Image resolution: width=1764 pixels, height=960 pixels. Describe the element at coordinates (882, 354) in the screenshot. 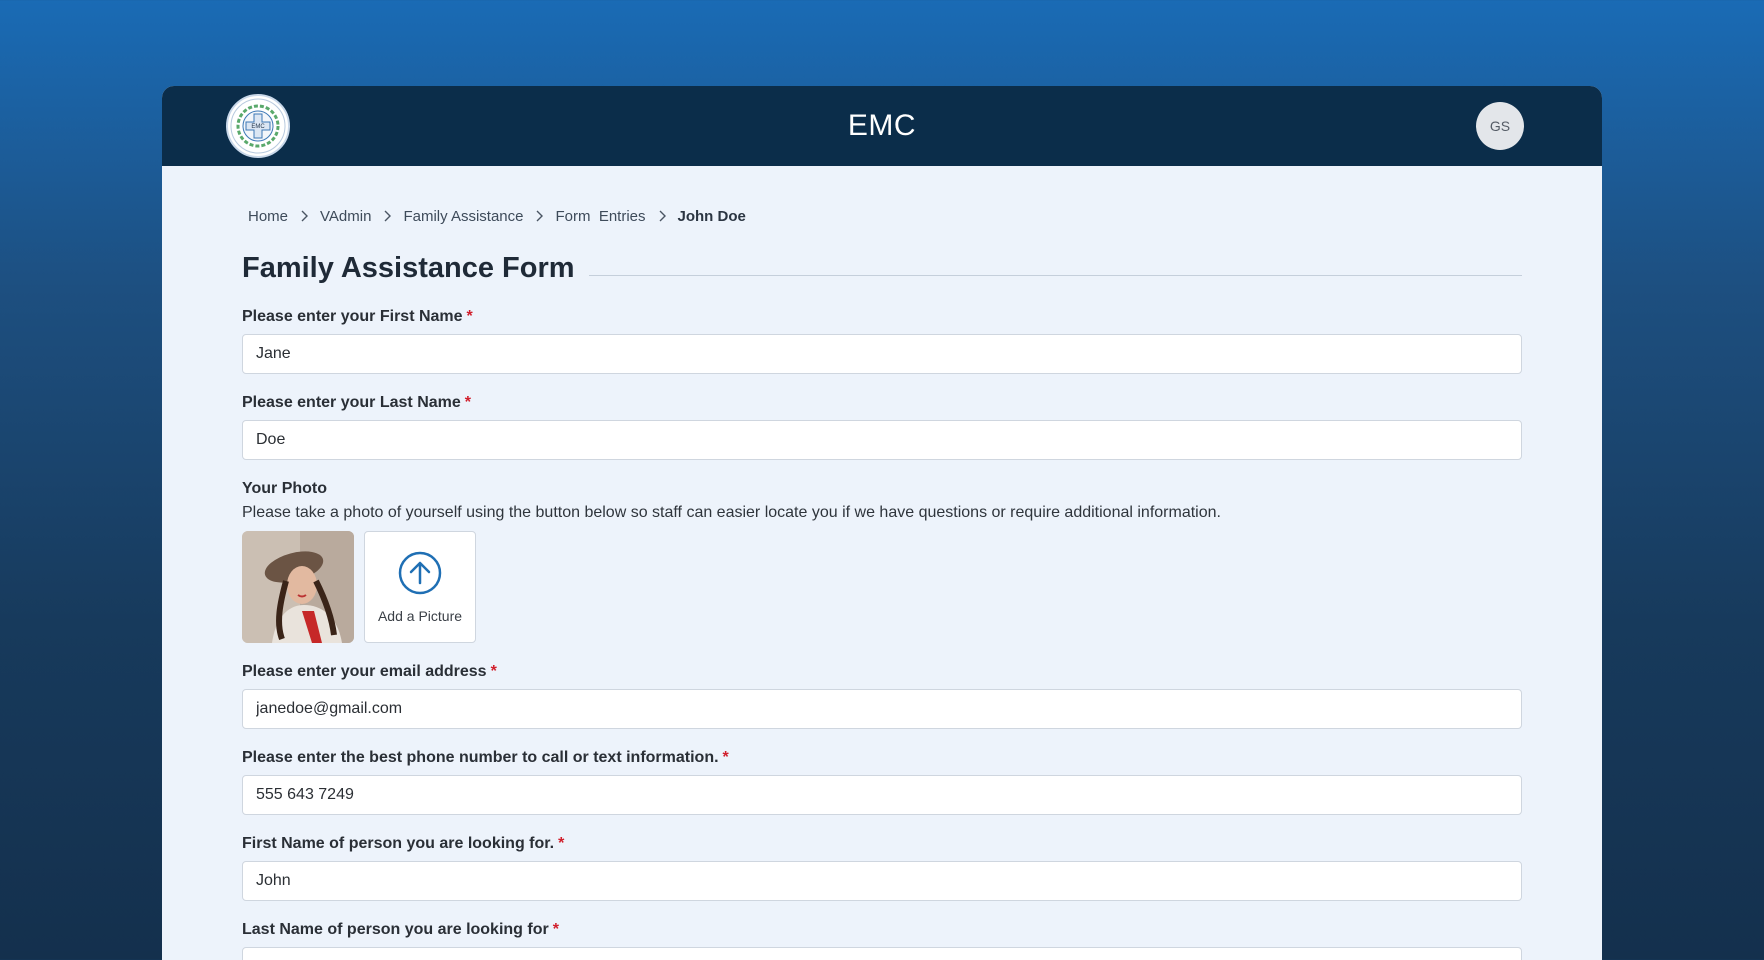

I see `first-name-input` at that location.